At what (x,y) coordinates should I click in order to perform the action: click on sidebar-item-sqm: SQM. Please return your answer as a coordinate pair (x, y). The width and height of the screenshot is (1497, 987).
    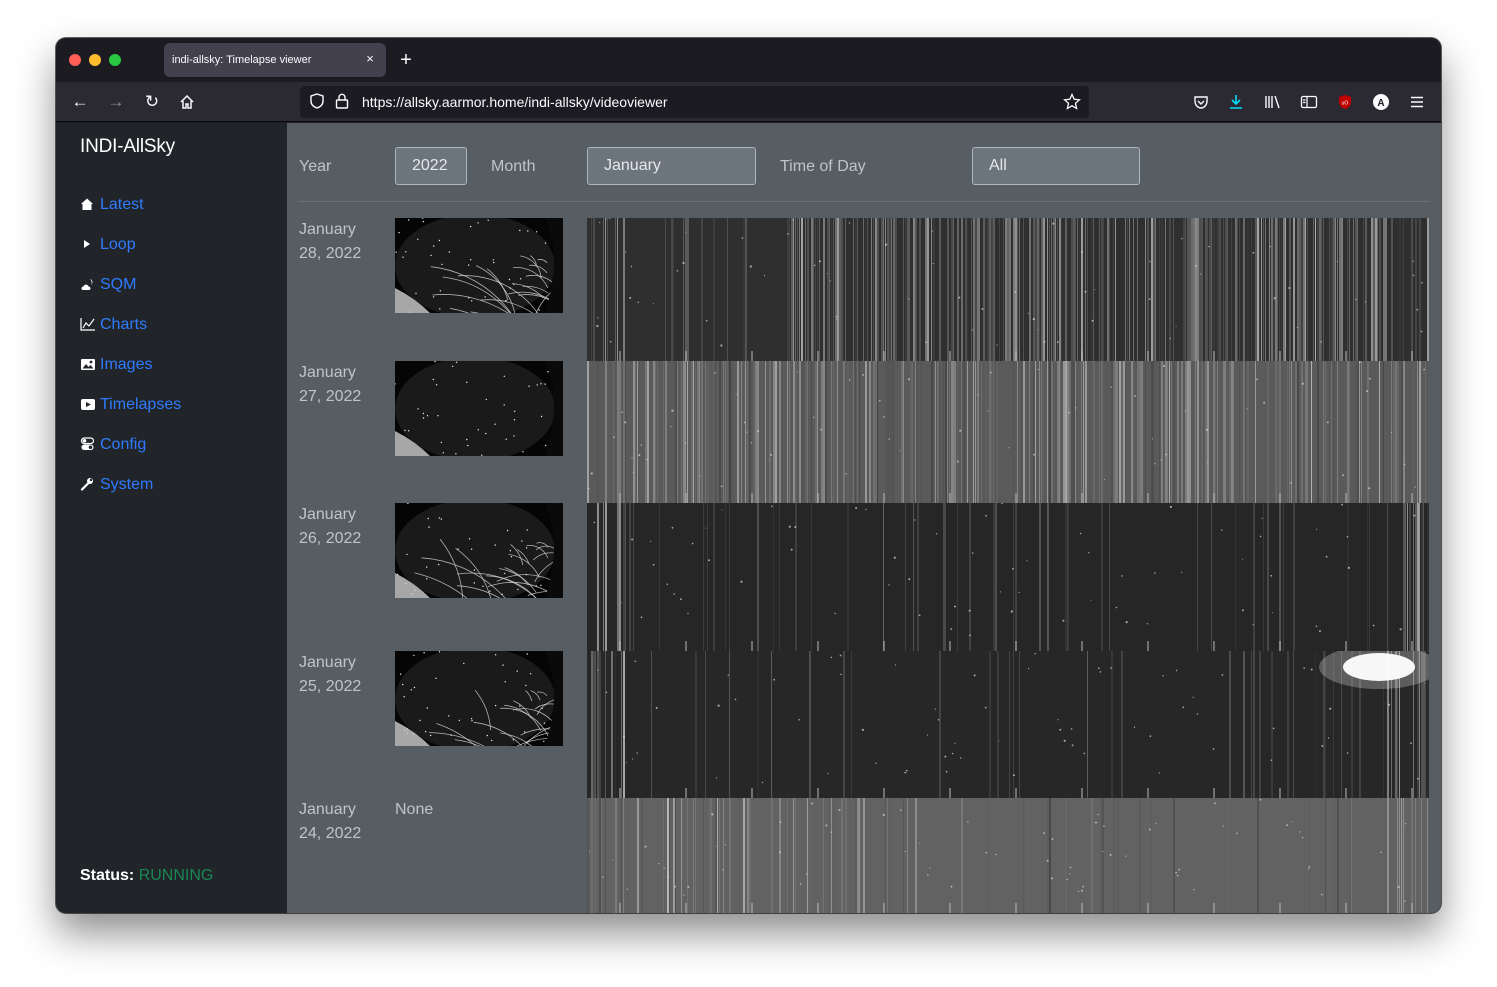
    Looking at the image, I should click on (130, 285).